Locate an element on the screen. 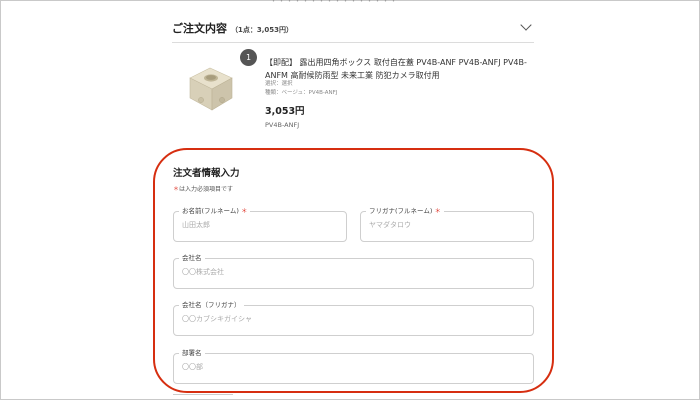 This screenshot has height=400, width=700. clipped-field-bottom is located at coordinates (203, 396).